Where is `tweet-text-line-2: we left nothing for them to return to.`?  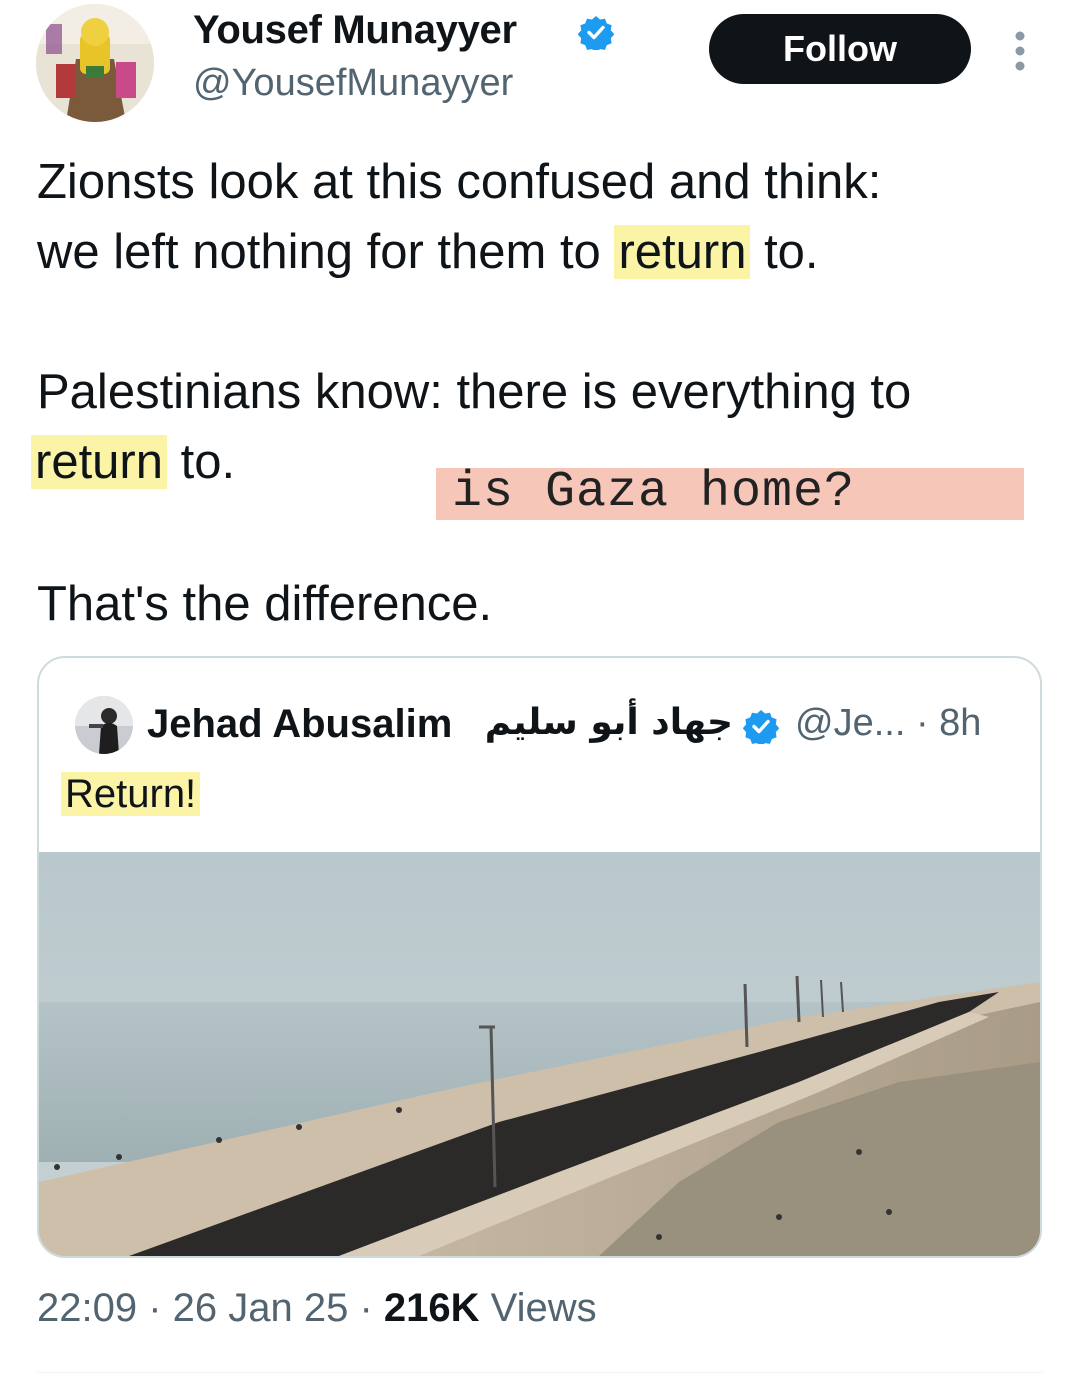 tweet-text-line-2: we left nothing for them to return to. is located at coordinates (428, 252).